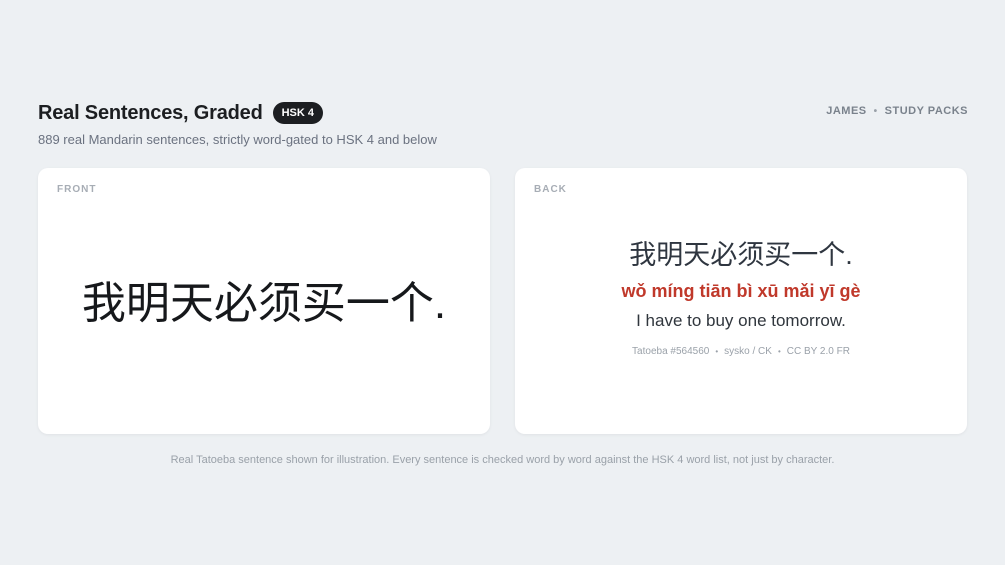 This screenshot has width=1005, height=565. What do you see at coordinates (264, 303) in the screenshot?
I see `front-hanzi: 我明天必须买一个.` at bounding box center [264, 303].